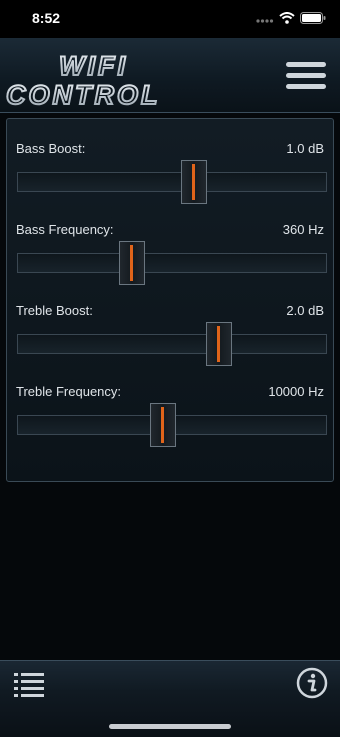 This screenshot has width=340, height=737. I want to click on list-button, so click(29, 684).